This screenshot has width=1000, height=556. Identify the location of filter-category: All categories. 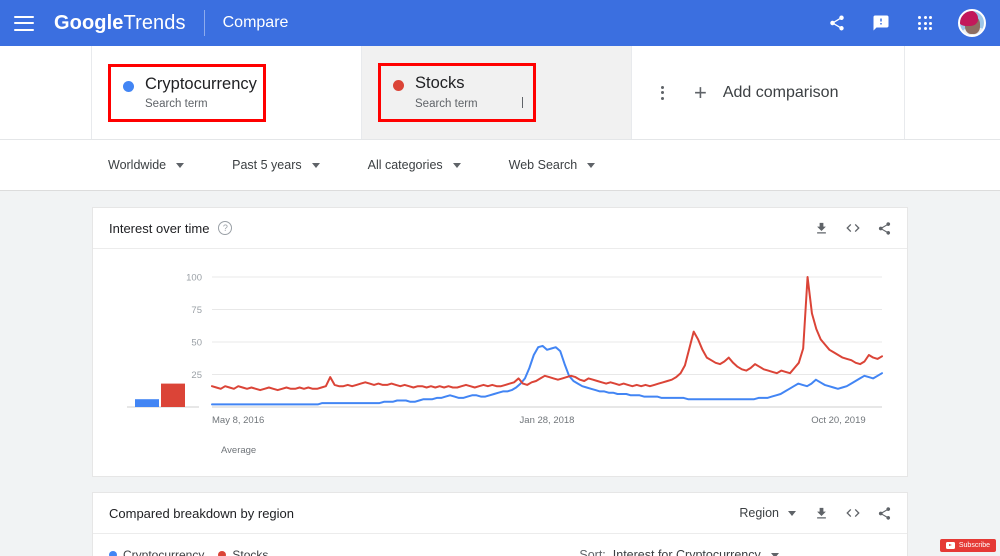
(414, 165).